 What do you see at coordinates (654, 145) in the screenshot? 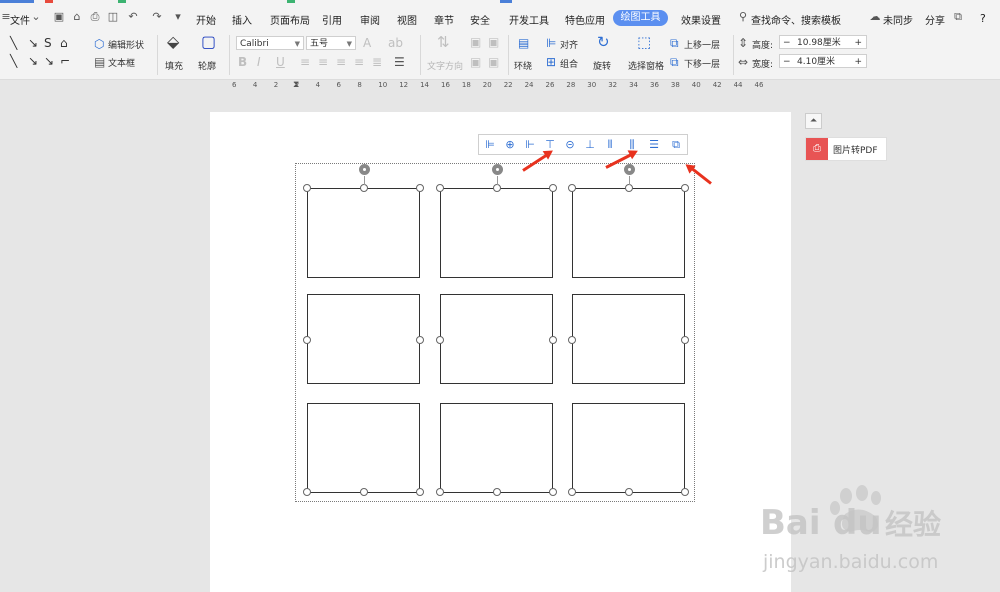
I see `distribute-vertical-icon: ☰` at bounding box center [654, 145].